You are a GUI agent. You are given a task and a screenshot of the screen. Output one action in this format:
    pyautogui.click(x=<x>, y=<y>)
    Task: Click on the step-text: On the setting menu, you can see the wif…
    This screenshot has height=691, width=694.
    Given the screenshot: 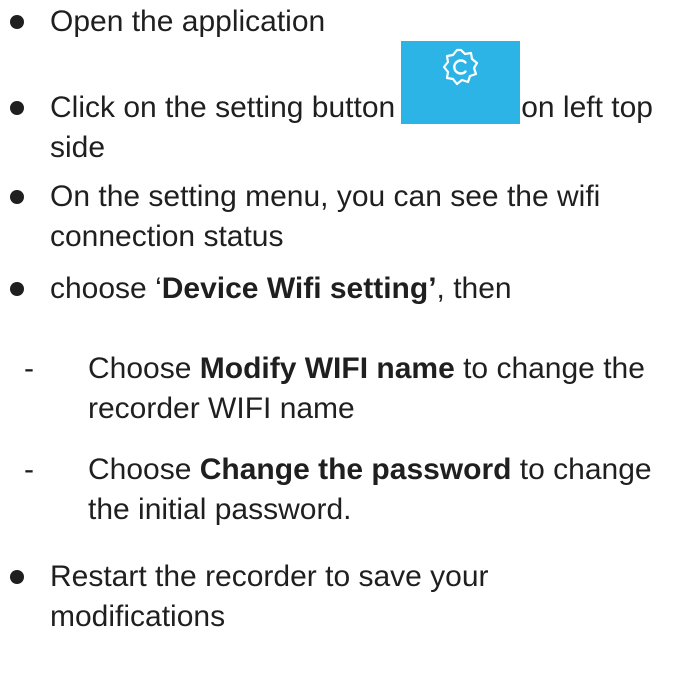 What is the action you would take?
    pyautogui.click(x=325, y=196)
    